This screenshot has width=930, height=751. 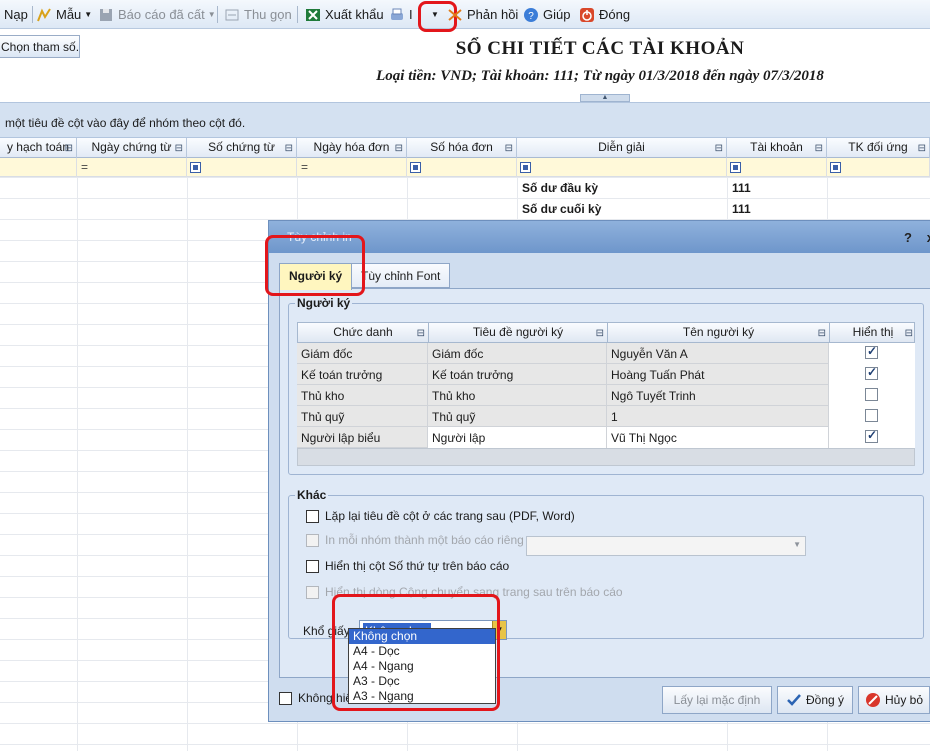 I want to click on repeat-header-checkbox, so click(x=312, y=516).